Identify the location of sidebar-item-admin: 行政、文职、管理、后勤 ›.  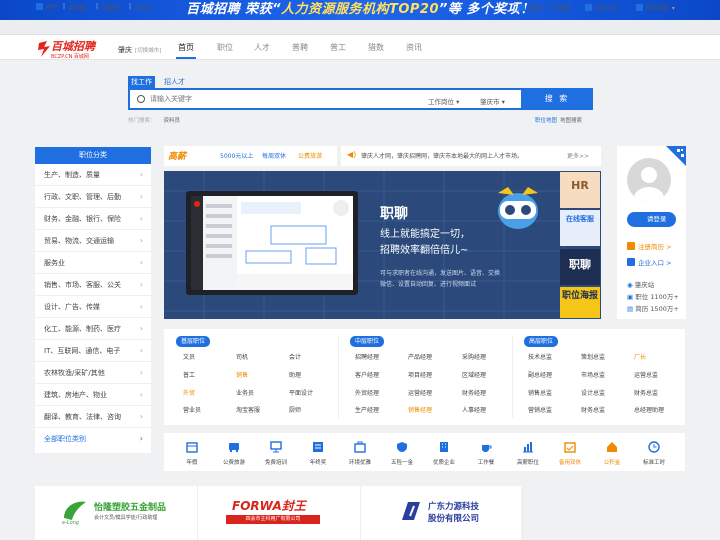
(93, 197).